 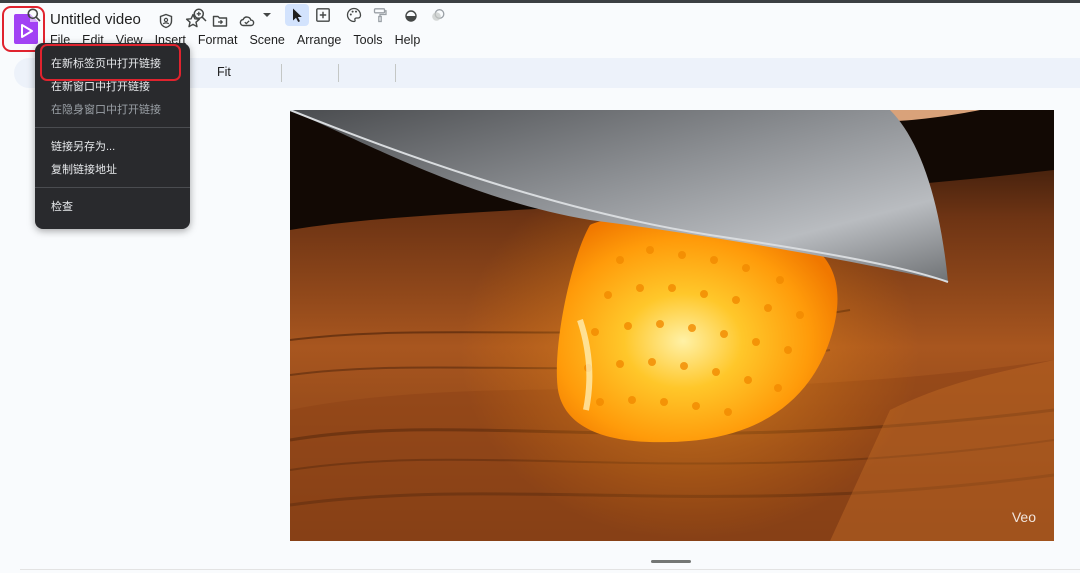 I want to click on menu-arrange: Arrange, so click(x=319, y=40).